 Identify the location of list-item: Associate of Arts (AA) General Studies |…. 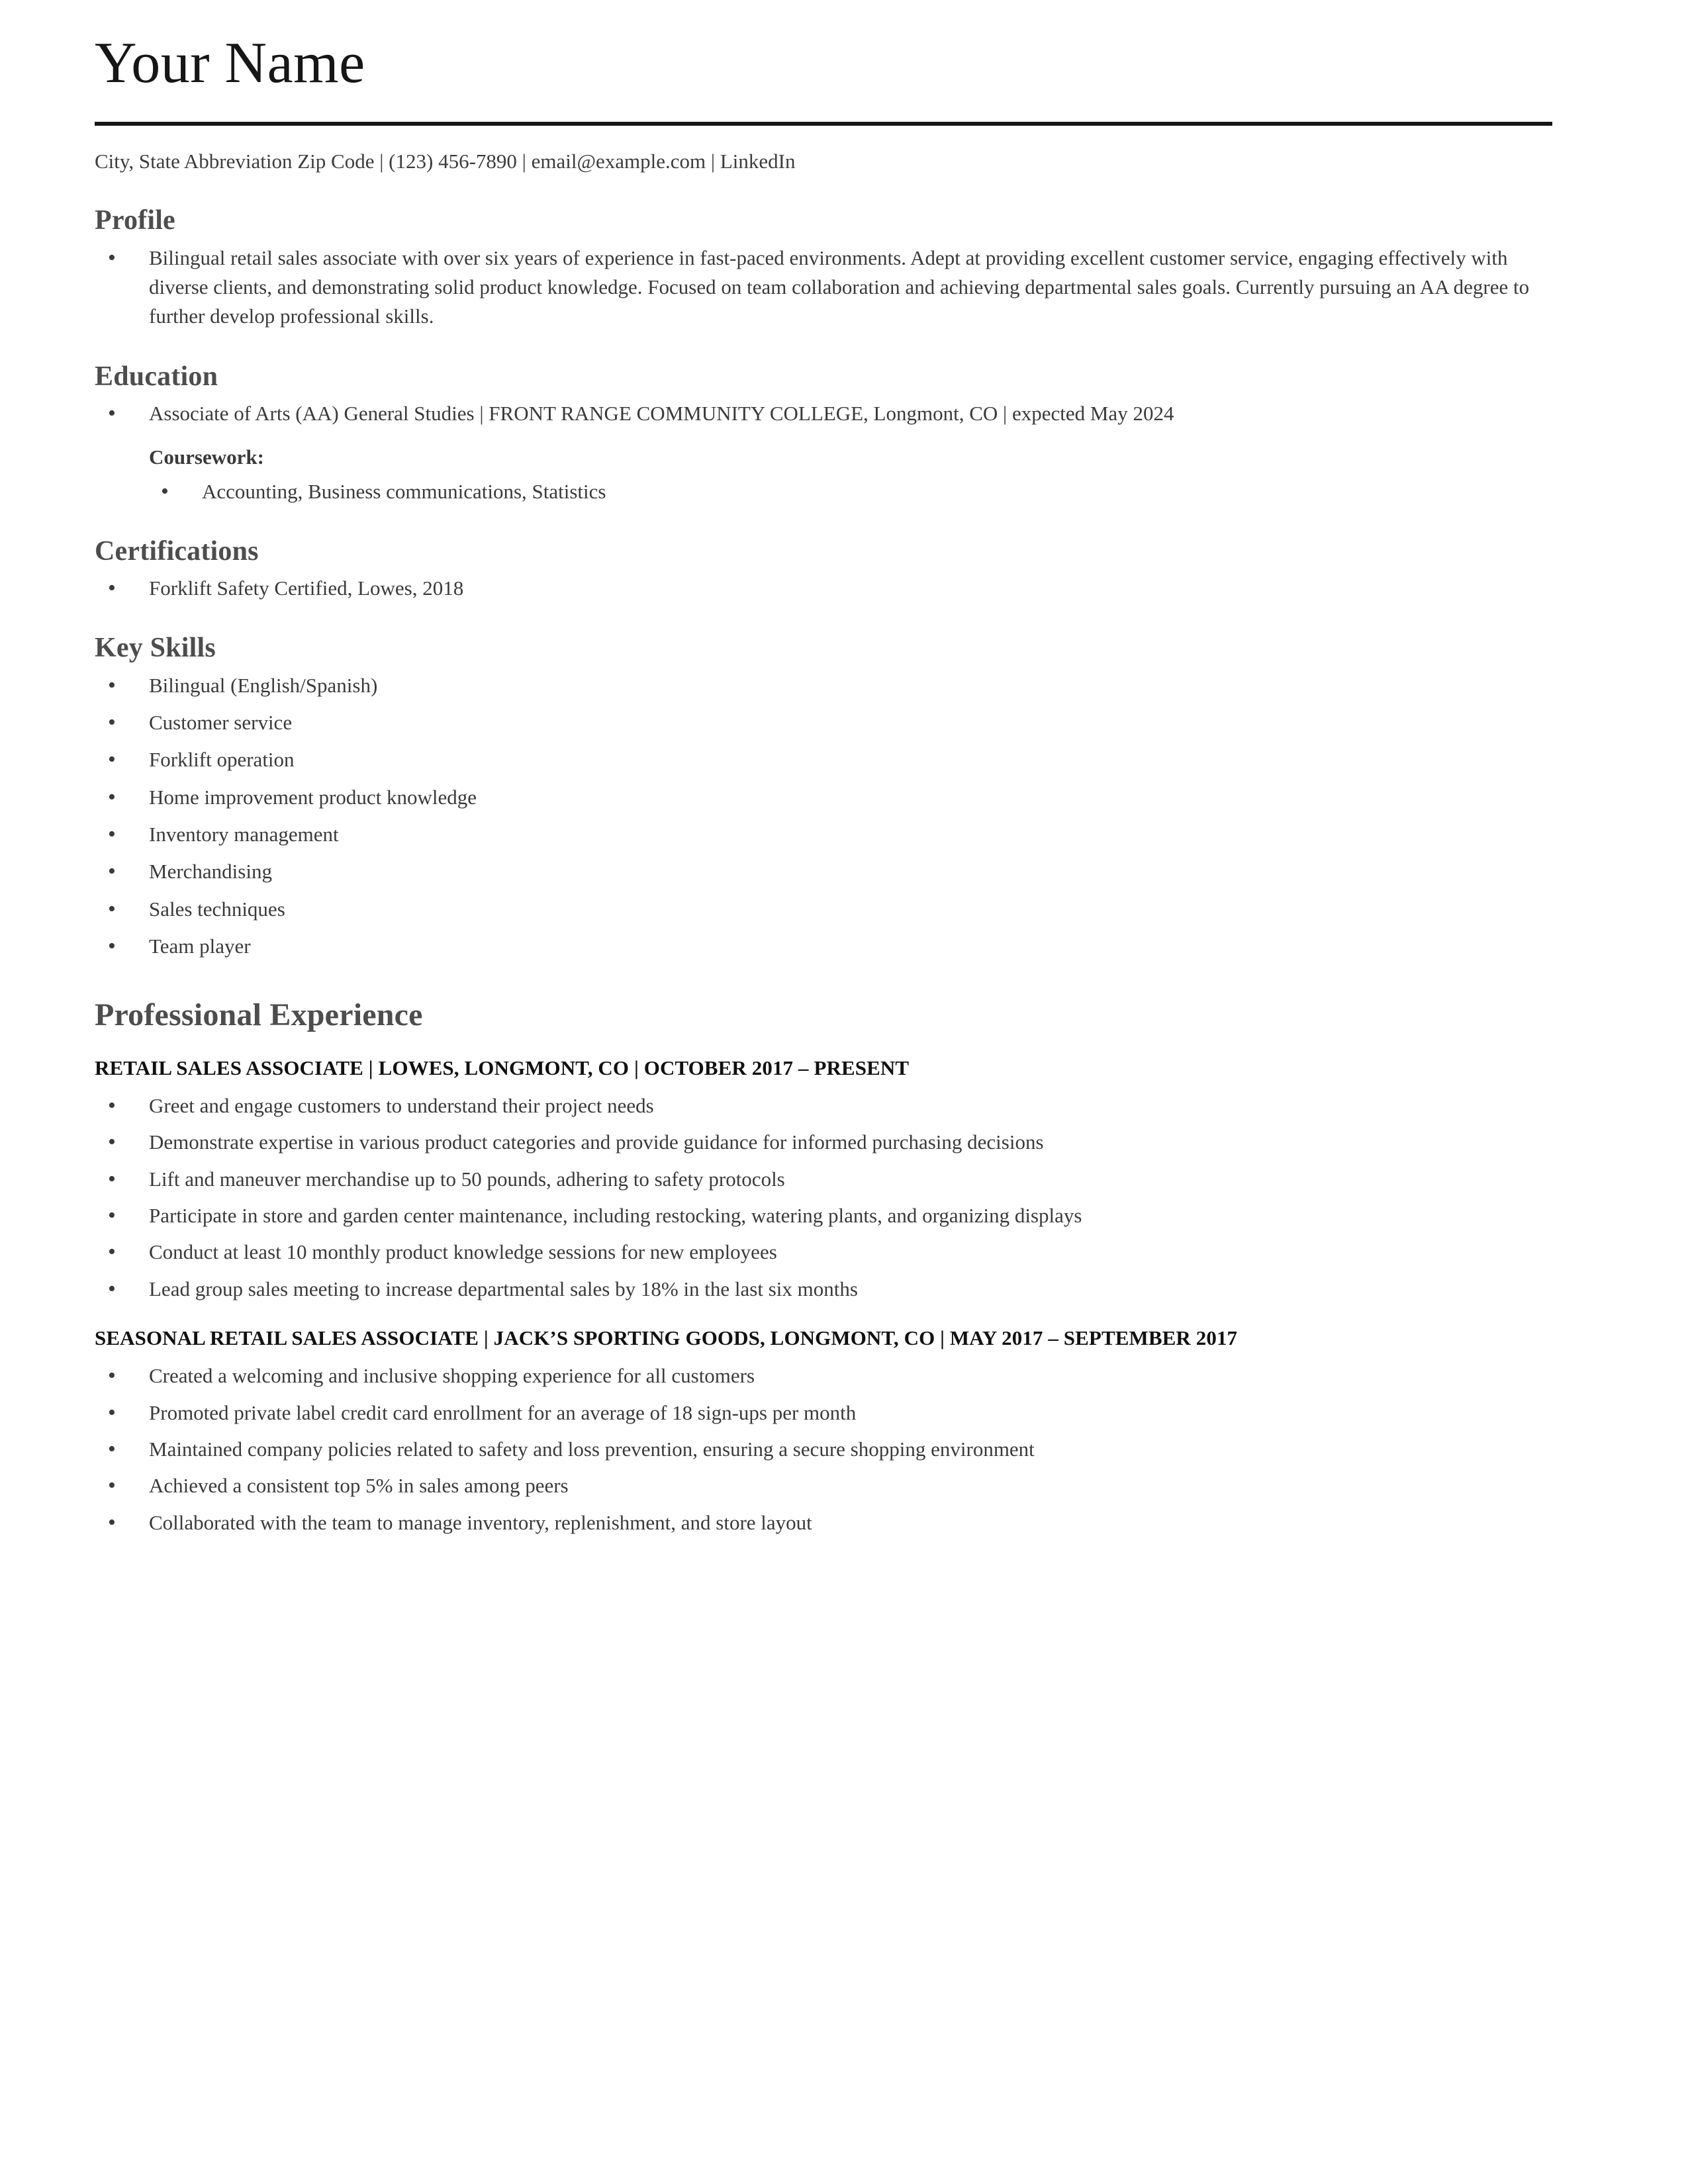
(823, 414).